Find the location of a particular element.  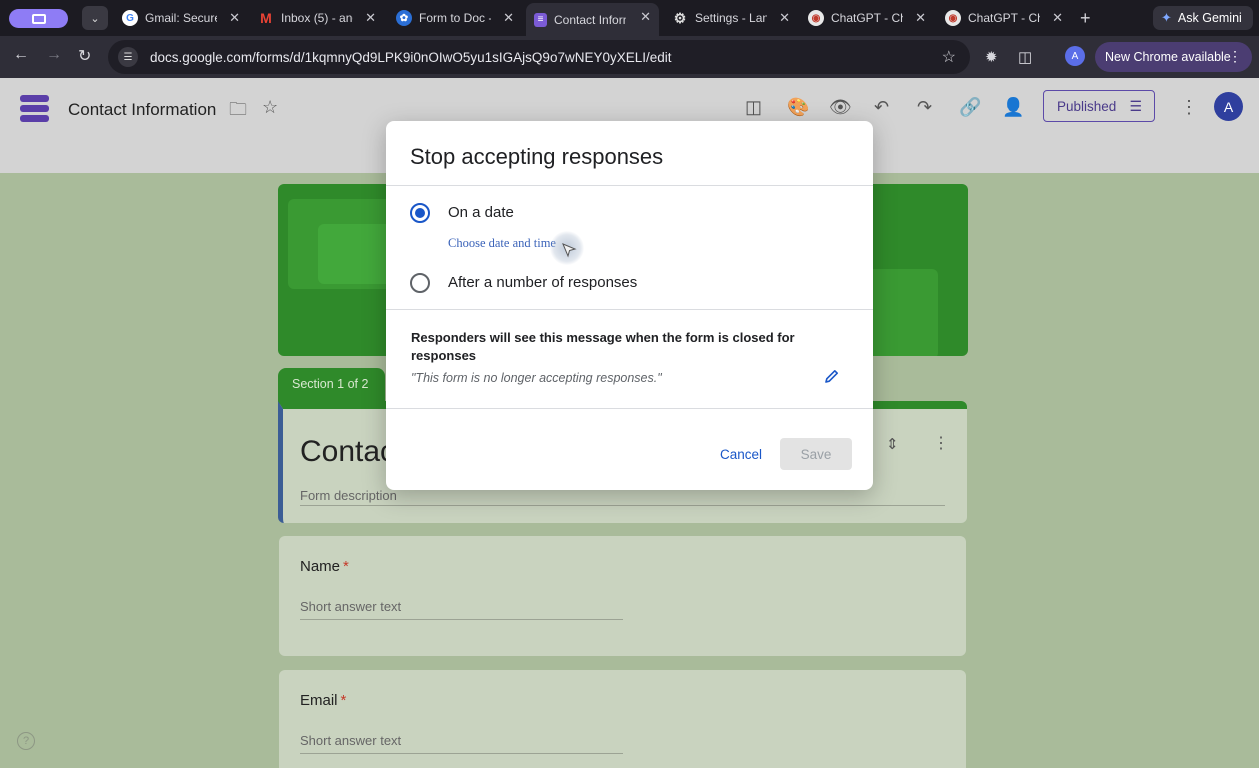

document-title: Contact Information is located at coordinates (142, 110).